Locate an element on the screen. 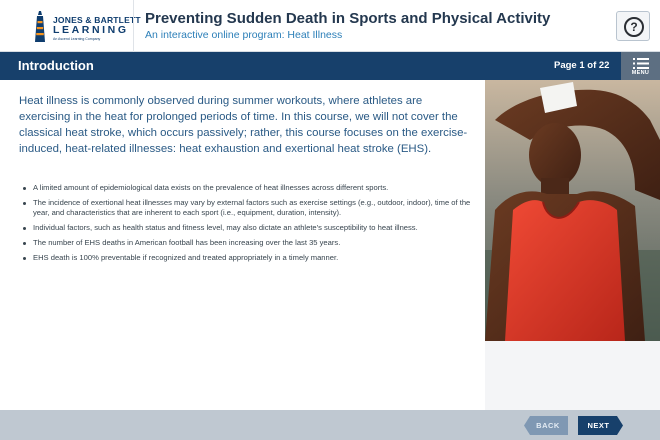 The image size is (660, 440). question-circle-icon: ? is located at coordinates (634, 27).